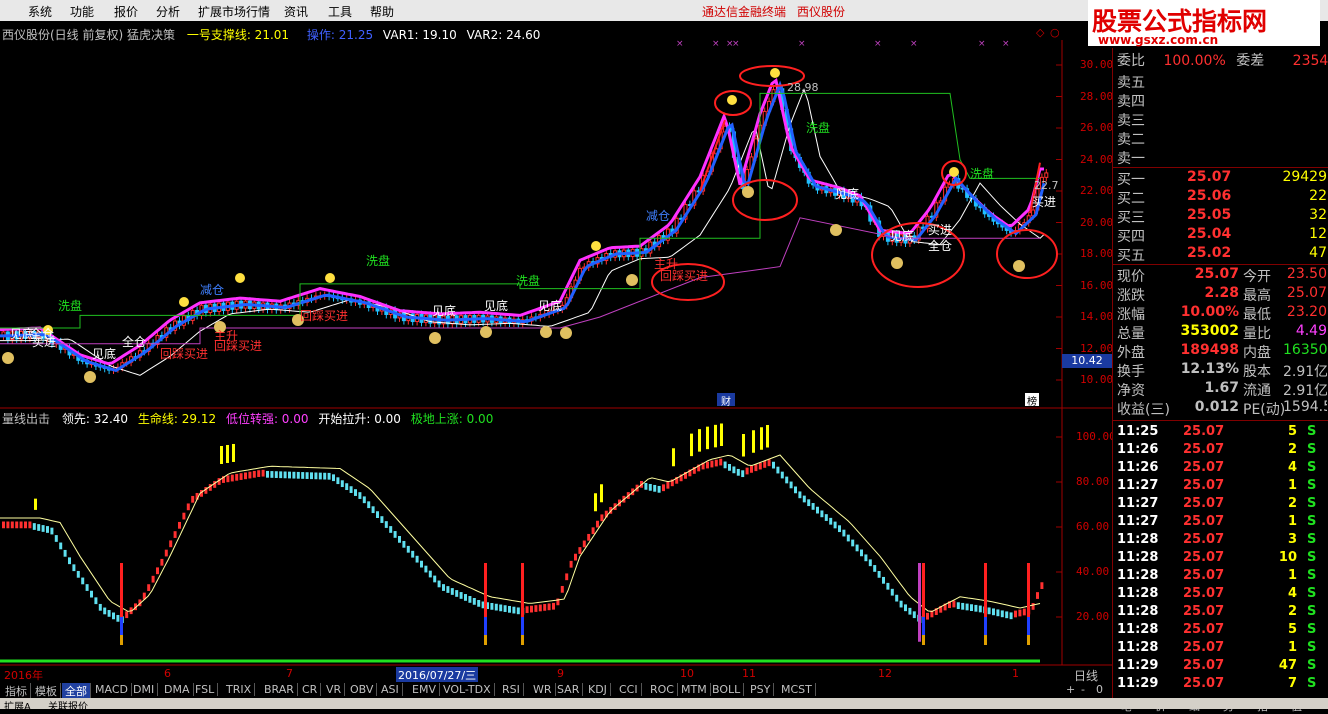  I want to click on buy-level-price: 25.06, so click(1209, 196).